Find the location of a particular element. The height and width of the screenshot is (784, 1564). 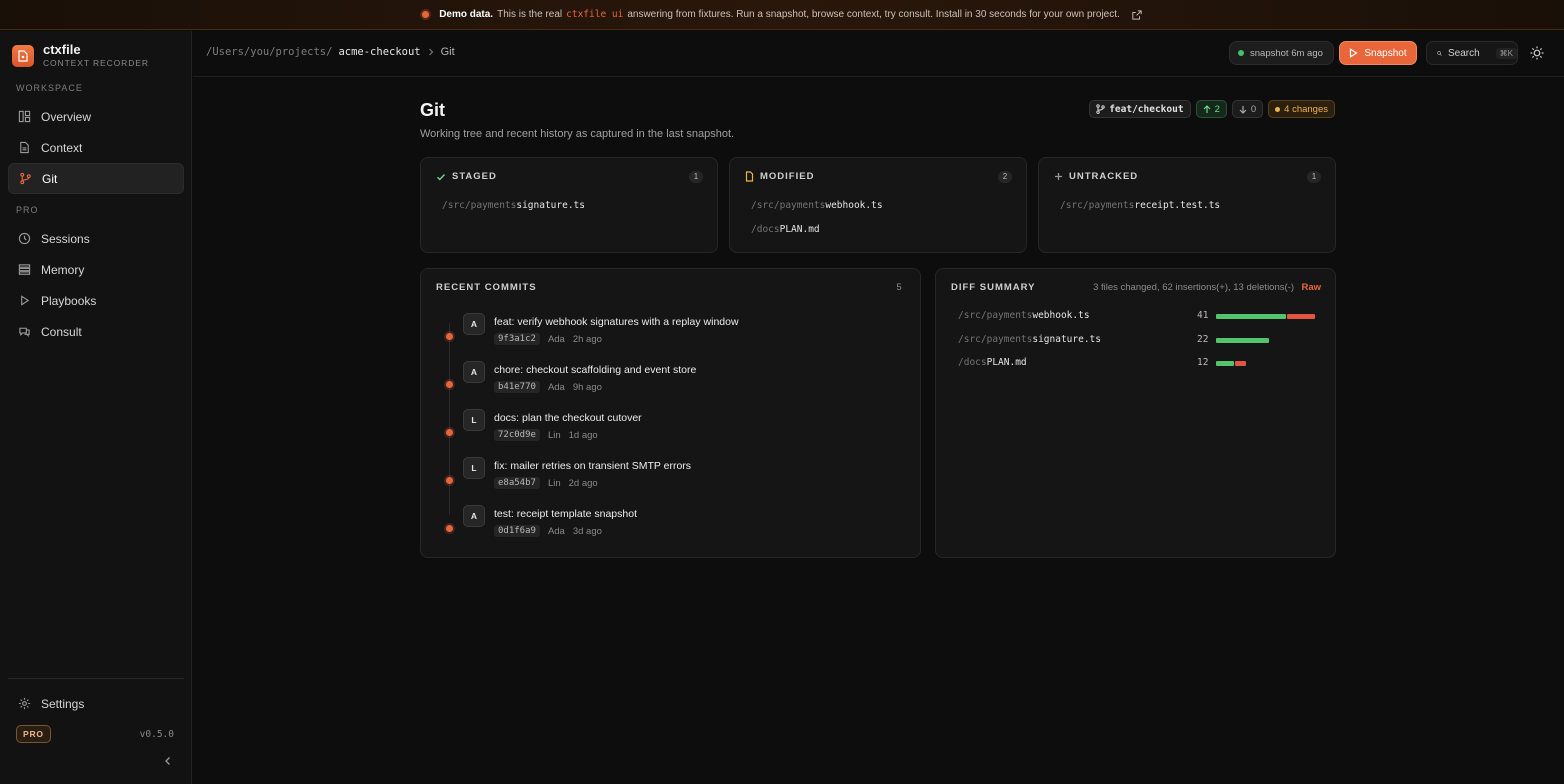

changes-count: 4 changes is located at coordinates (1306, 109).